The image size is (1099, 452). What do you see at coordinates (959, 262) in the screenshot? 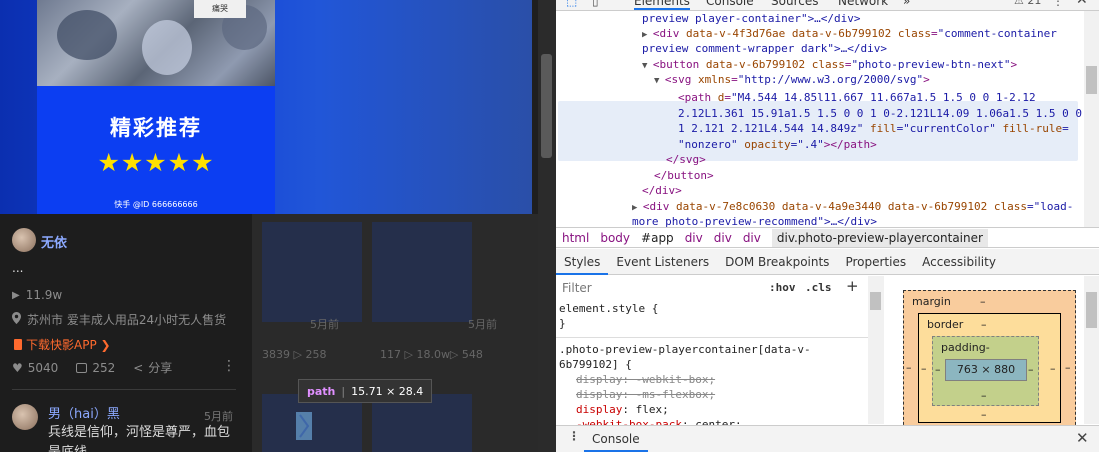
I see `tab-accessibility: Accessibility` at bounding box center [959, 262].